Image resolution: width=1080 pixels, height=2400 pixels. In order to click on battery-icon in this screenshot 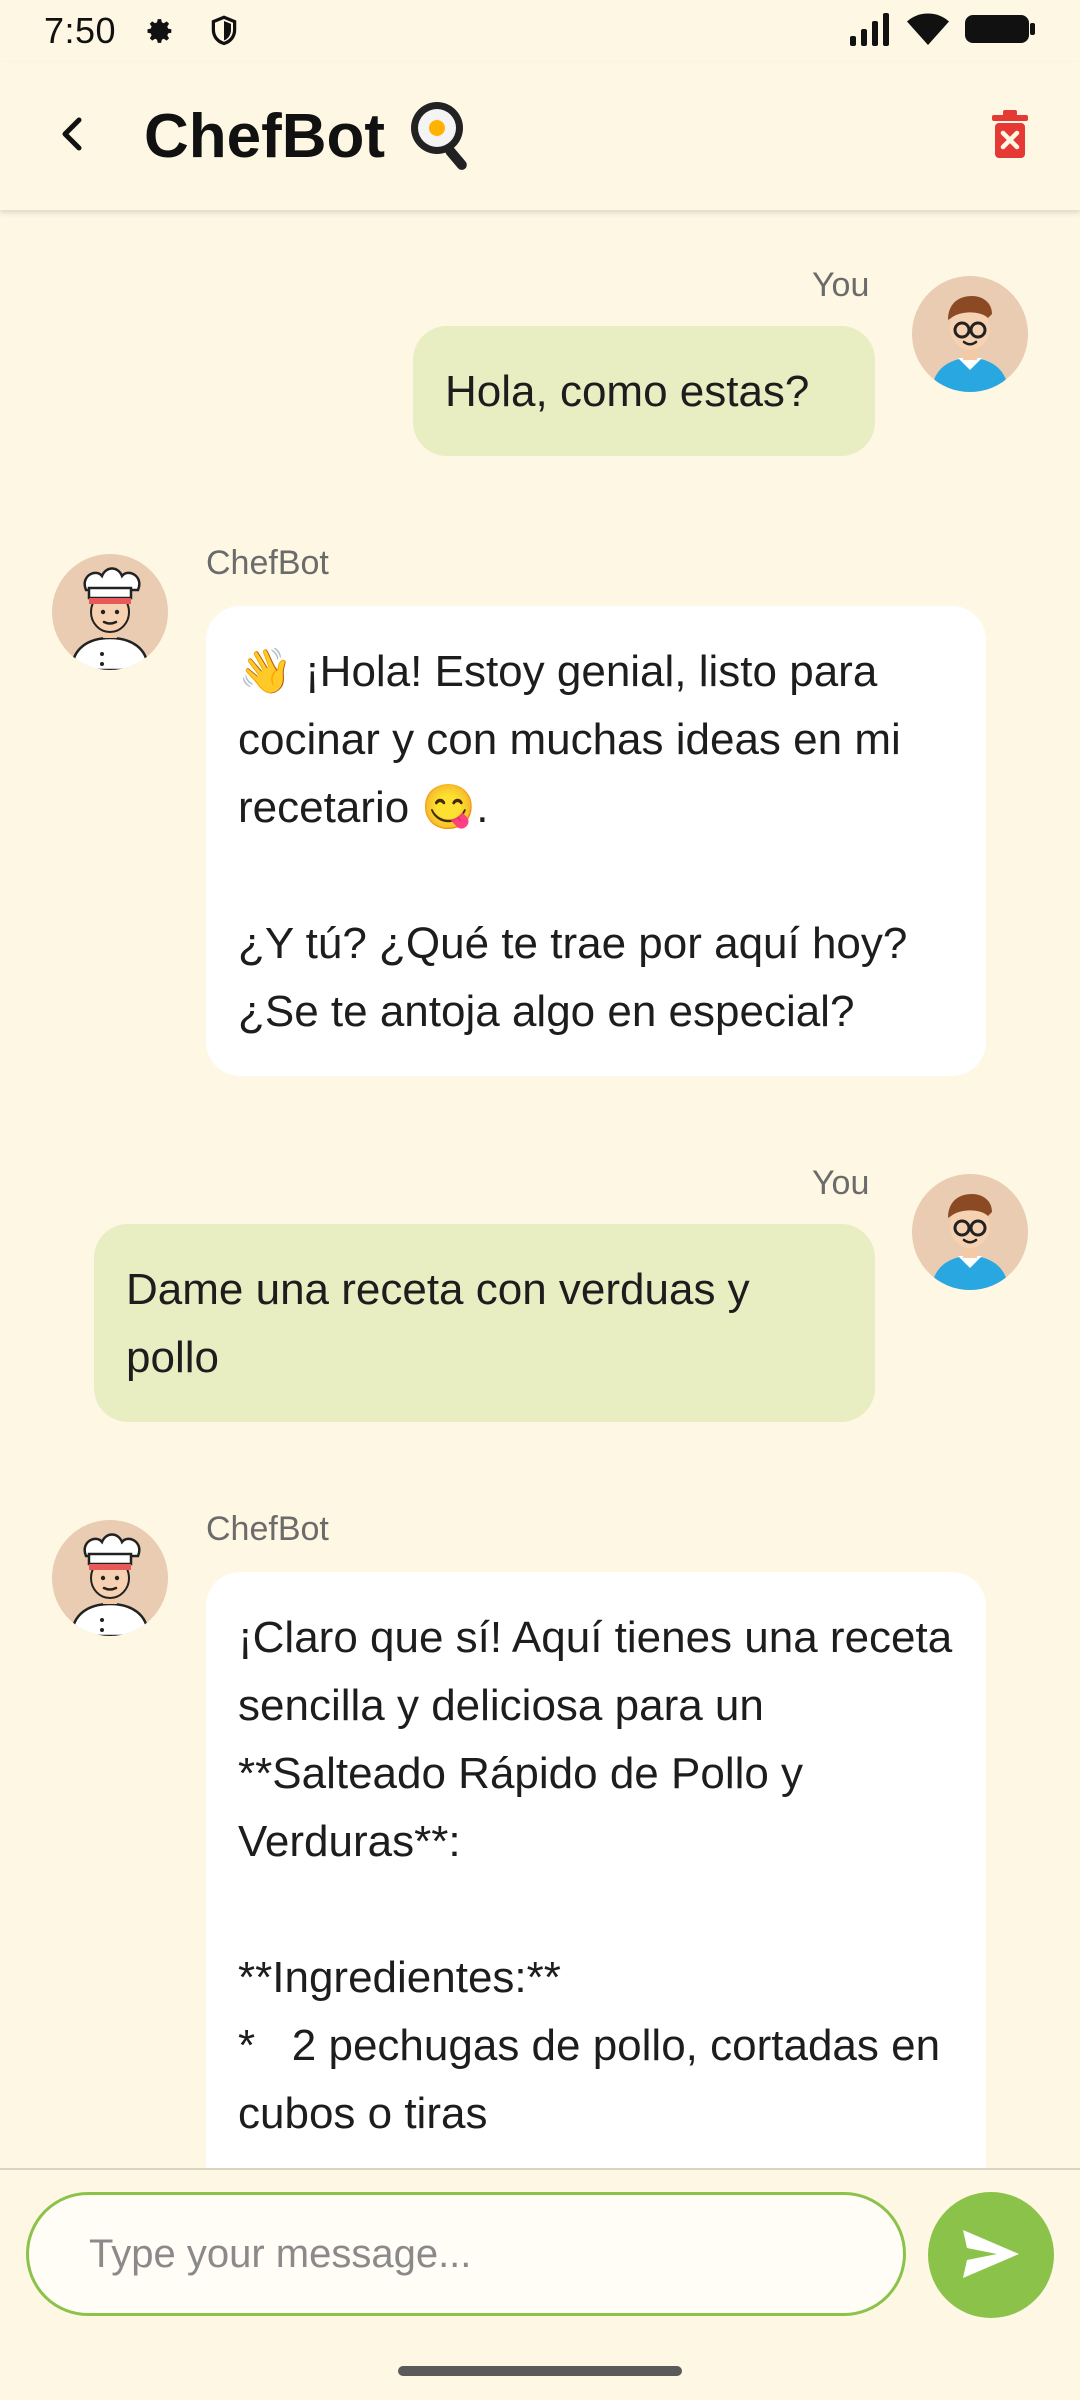, I will do `click(1000, 31)`.